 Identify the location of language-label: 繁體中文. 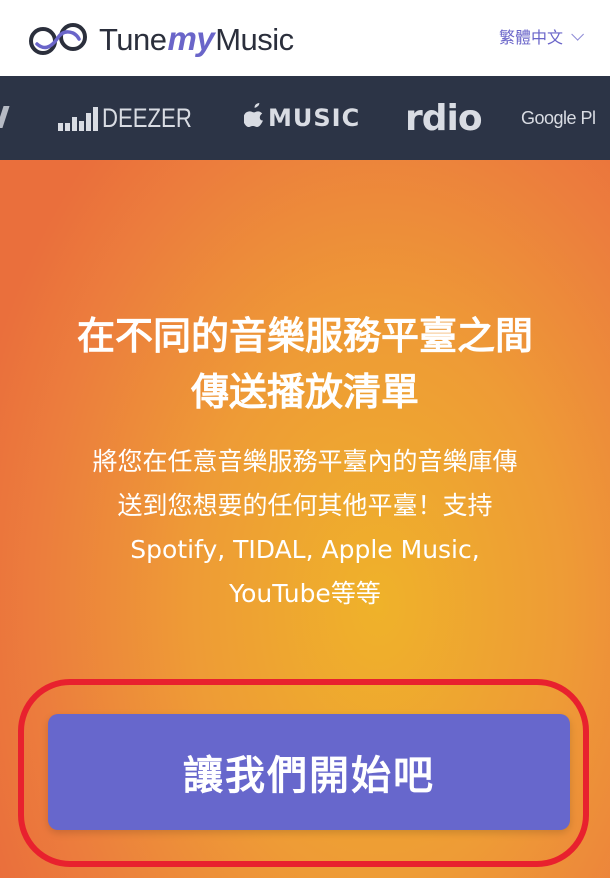
(530, 37).